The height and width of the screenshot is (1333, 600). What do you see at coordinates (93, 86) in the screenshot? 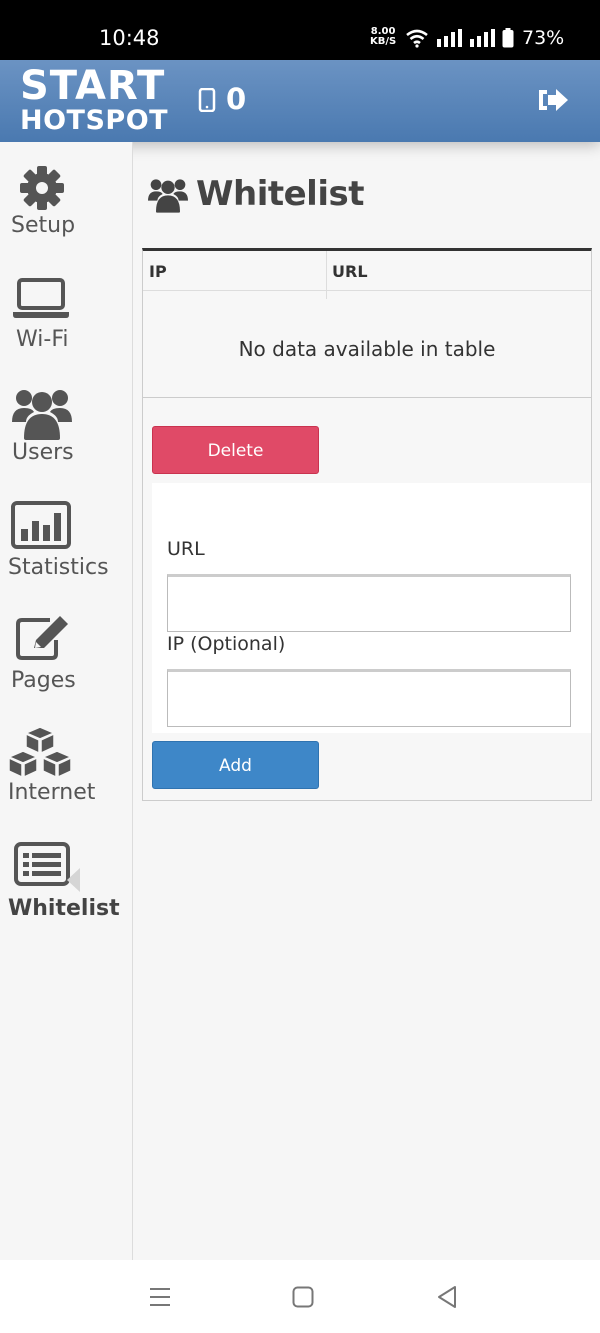
I see `logo-top-text: START` at bounding box center [93, 86].